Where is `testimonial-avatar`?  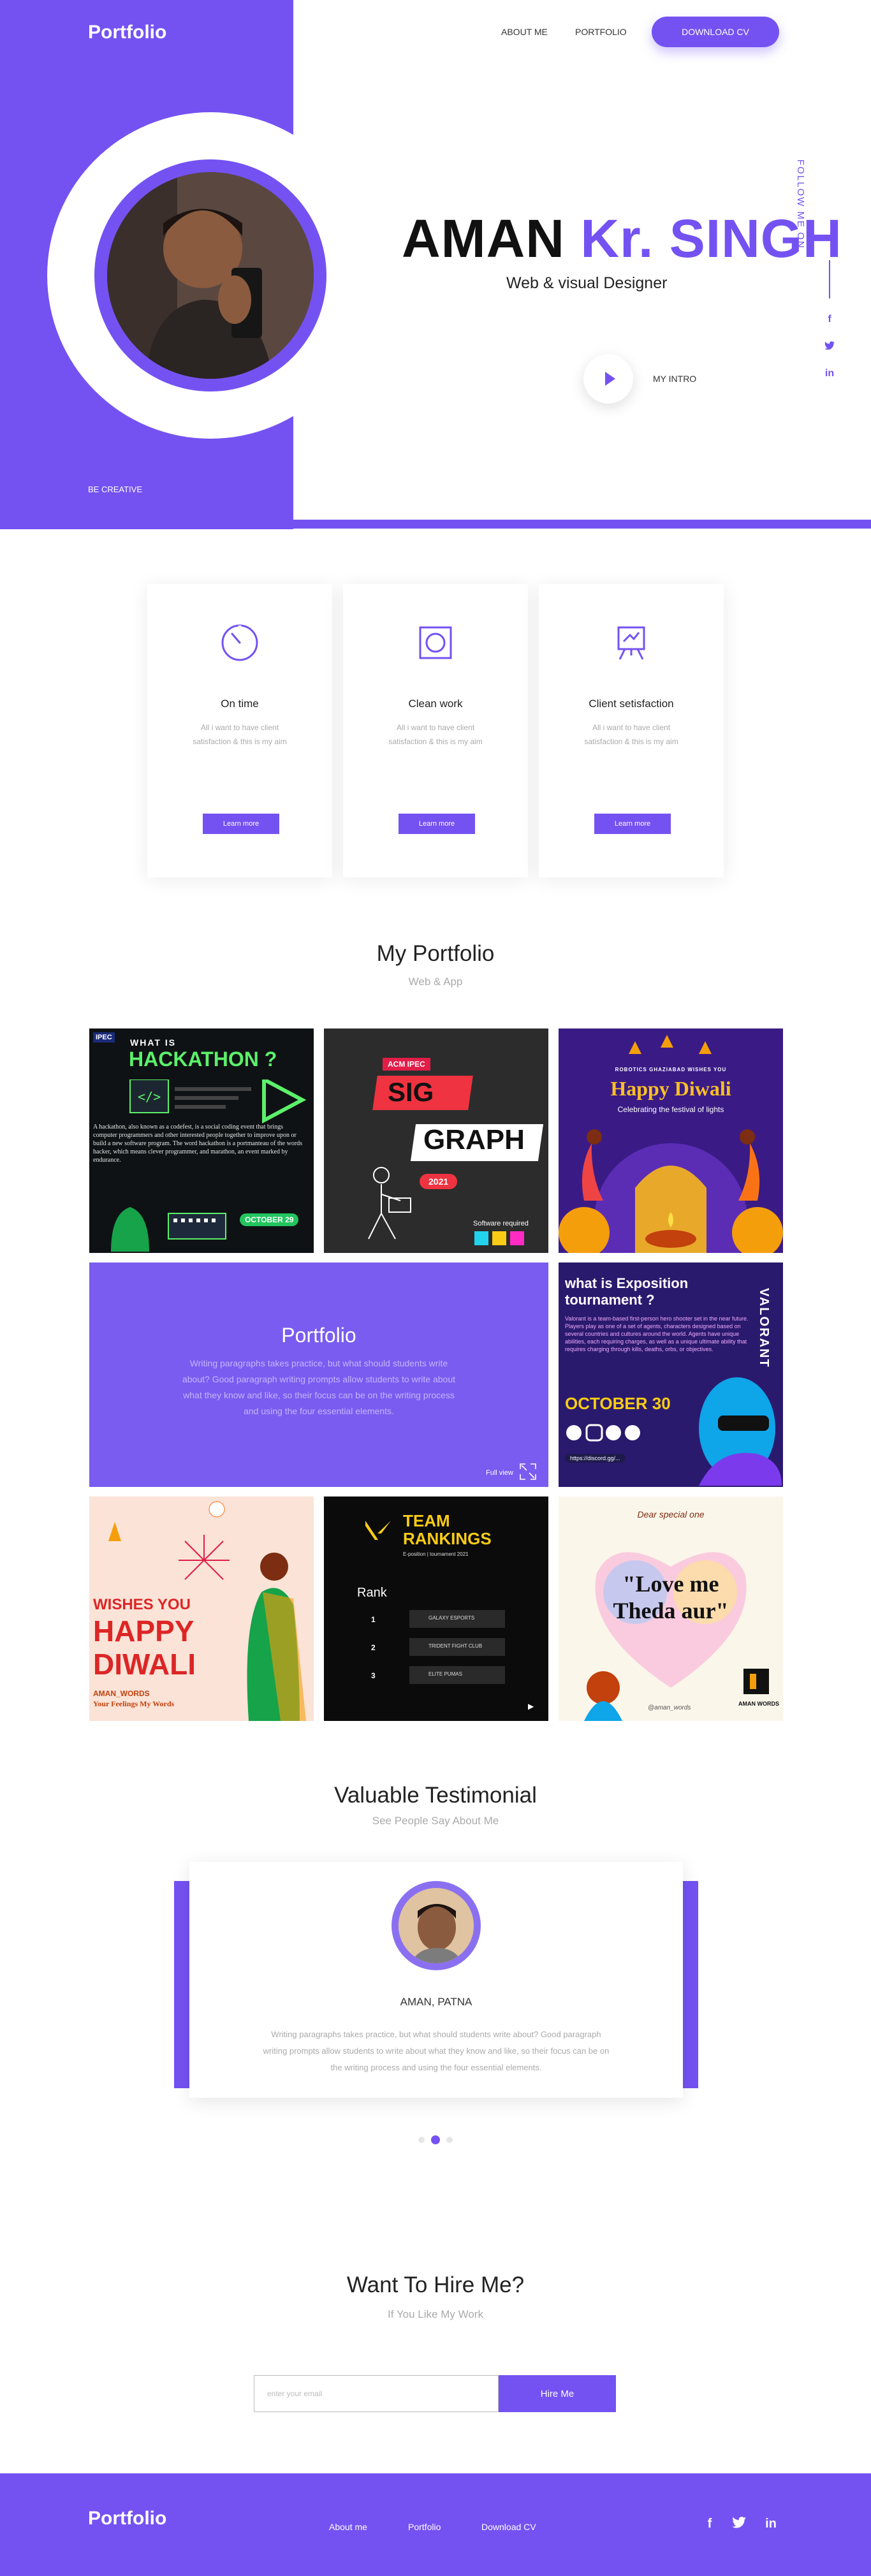 testimonial-avatar is located at coordinates (436, 1925).